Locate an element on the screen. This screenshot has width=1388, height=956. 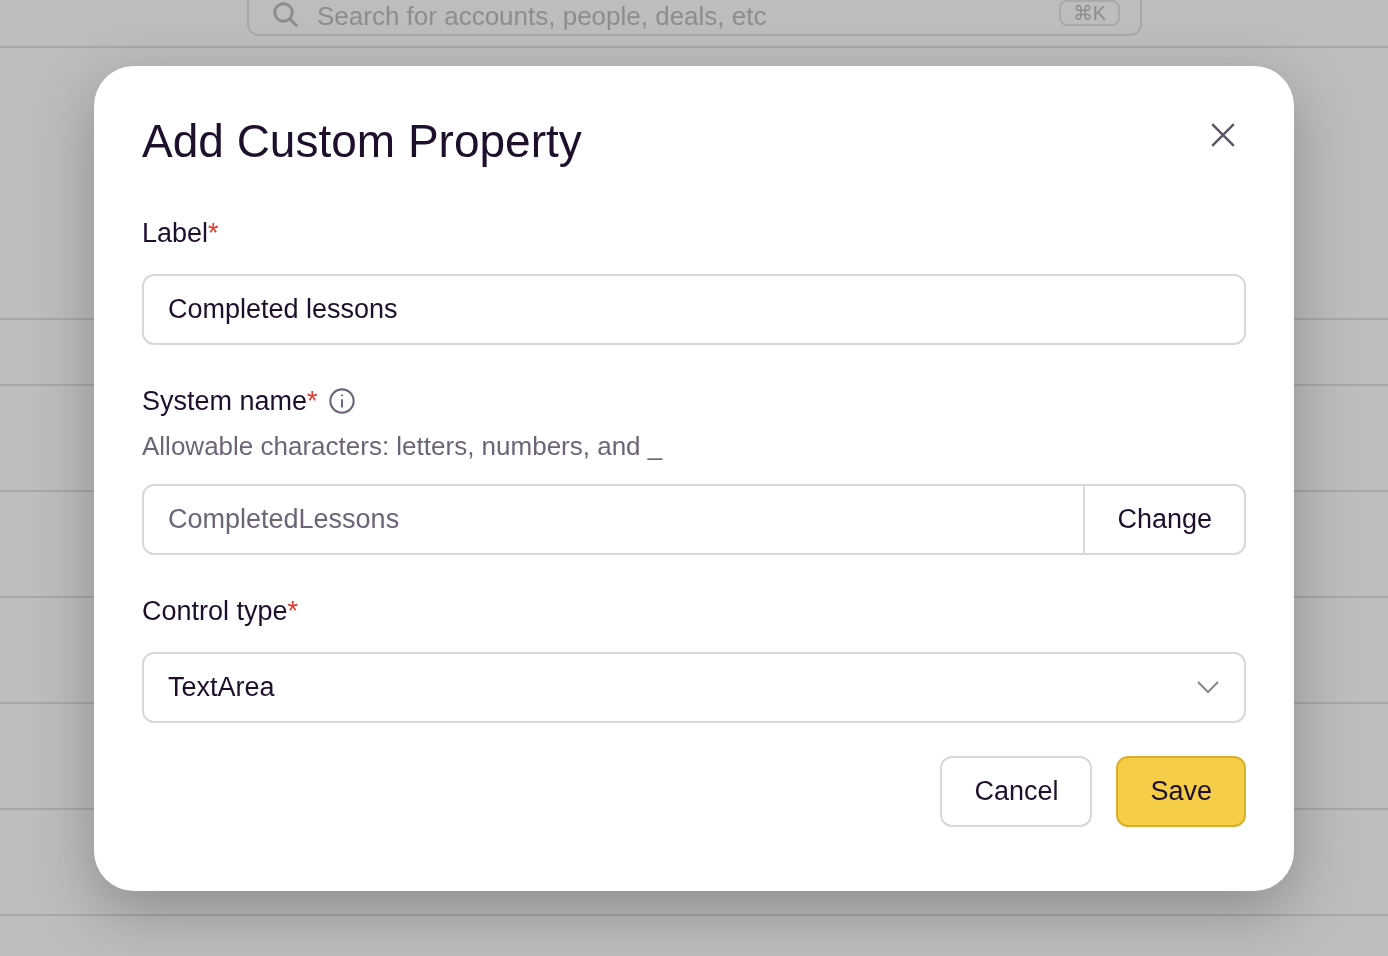
dialog-title: Add Custom Property is located at coordinates (362, 141).